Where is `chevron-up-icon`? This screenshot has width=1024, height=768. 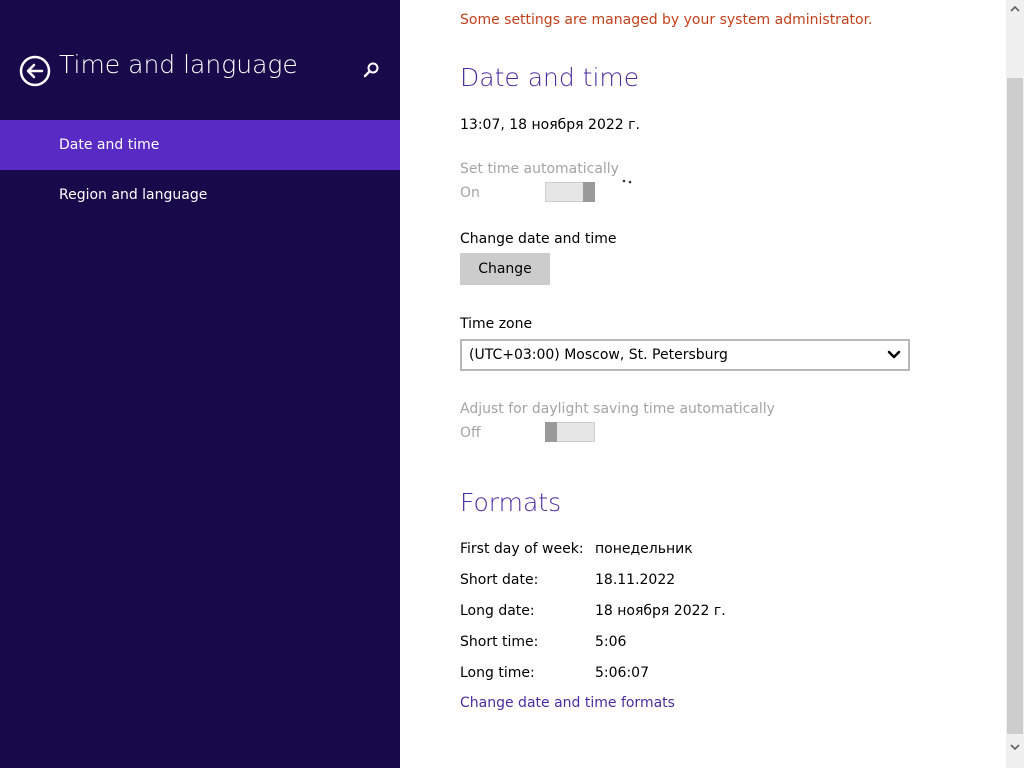
chevron-up-icon is located at coordinates (1015, 9).